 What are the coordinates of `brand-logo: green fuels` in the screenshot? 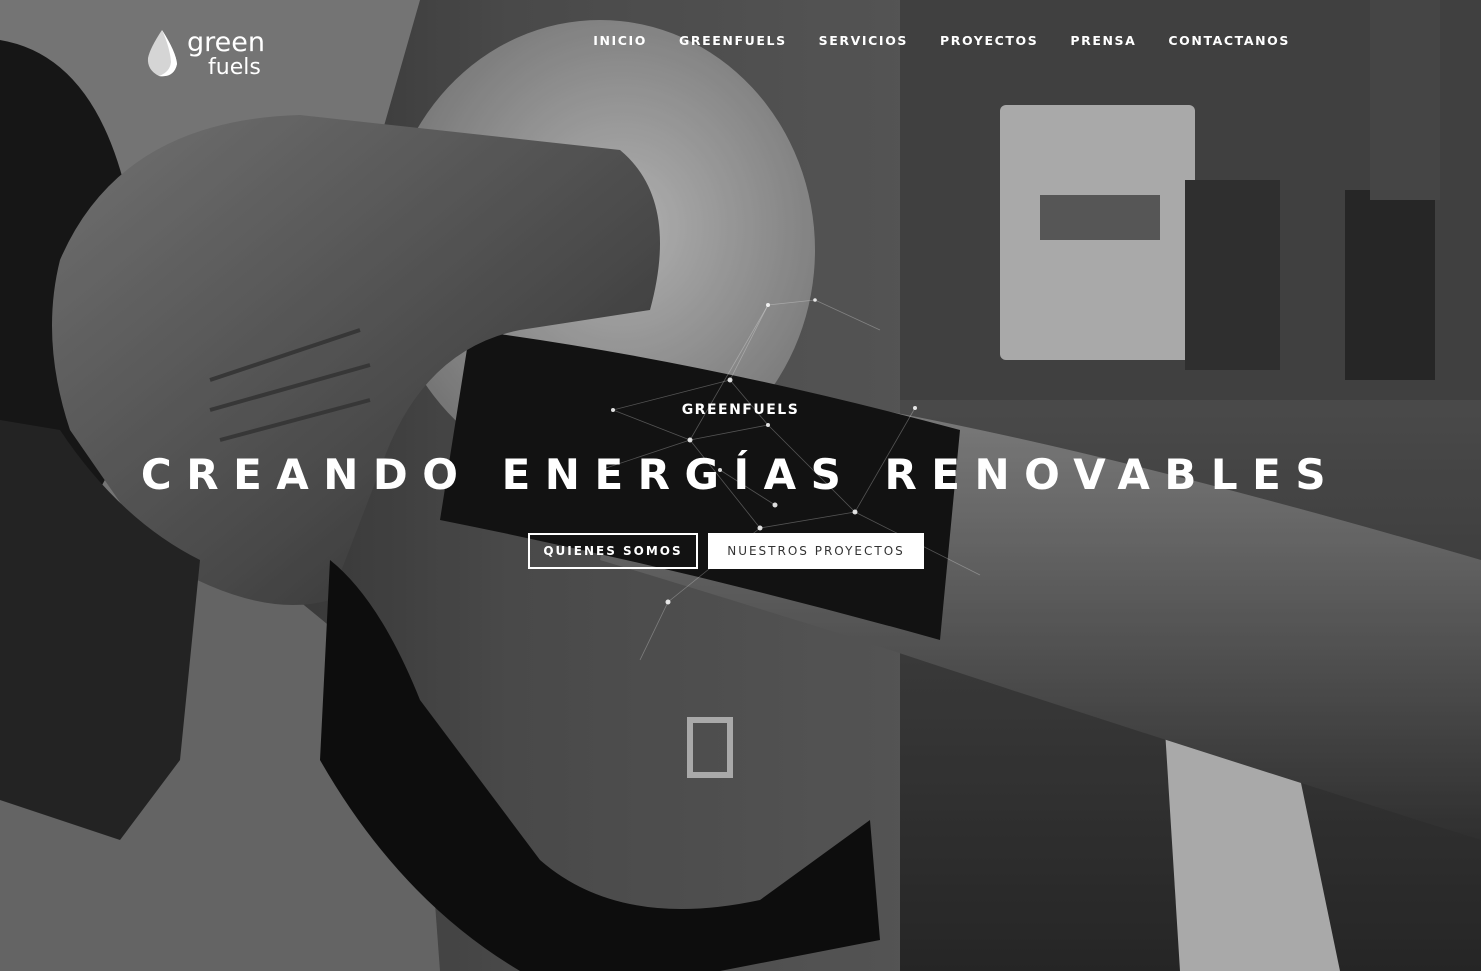 It's located at (214, 54).